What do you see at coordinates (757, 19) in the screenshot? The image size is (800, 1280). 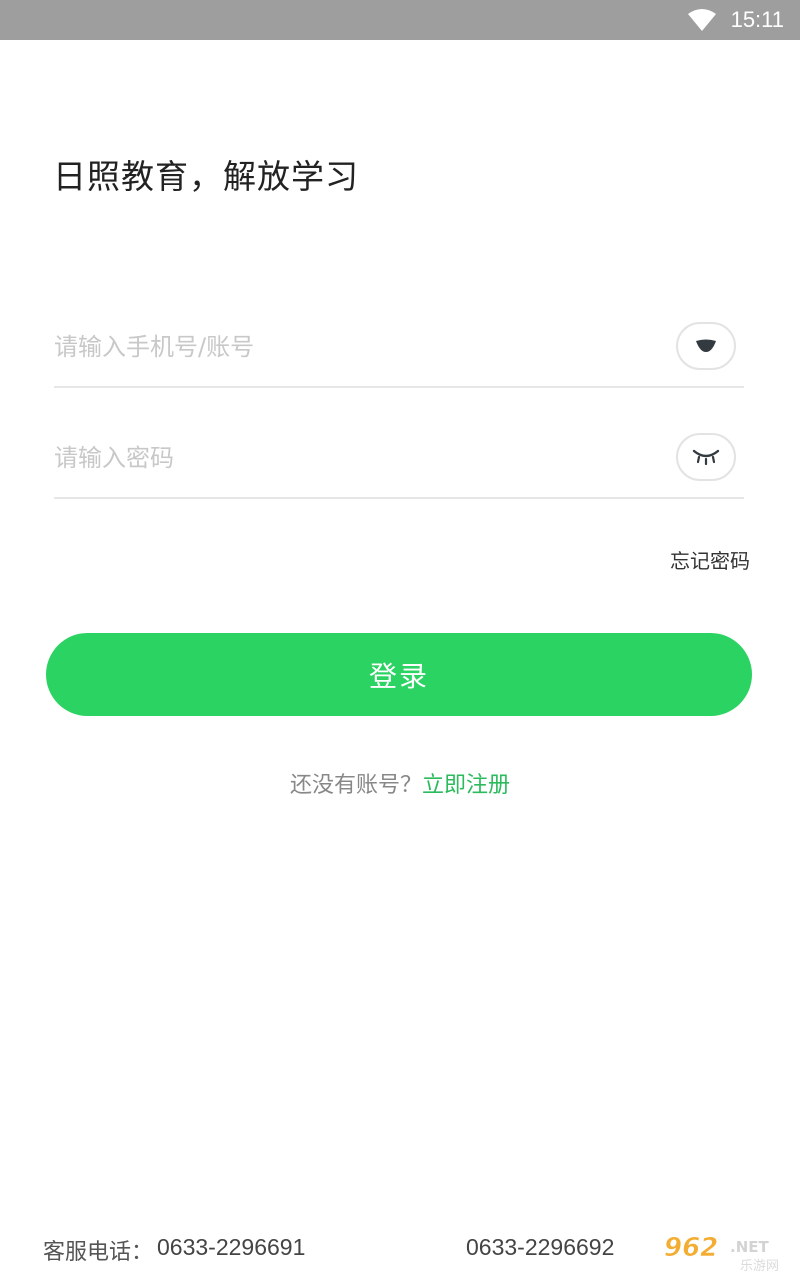 I see `status-time: 15:11` at bounding box center [757, 19].